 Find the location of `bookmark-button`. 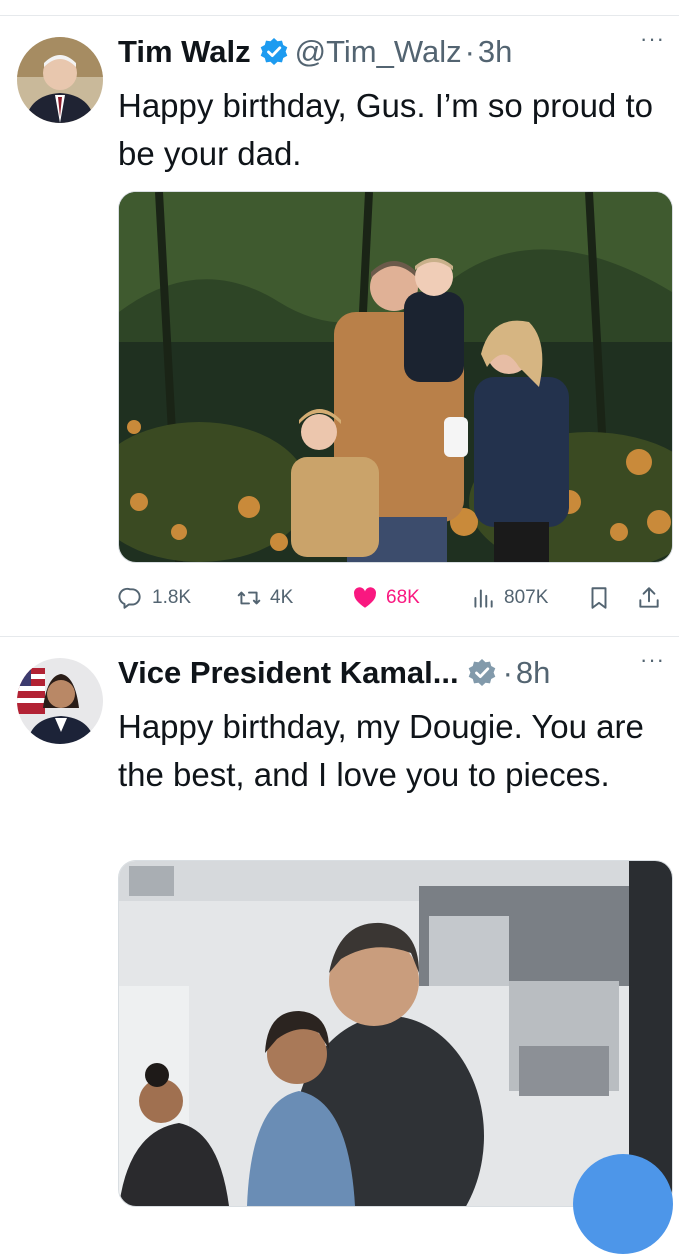

bookmark-button is located at coordinates (599, 598).